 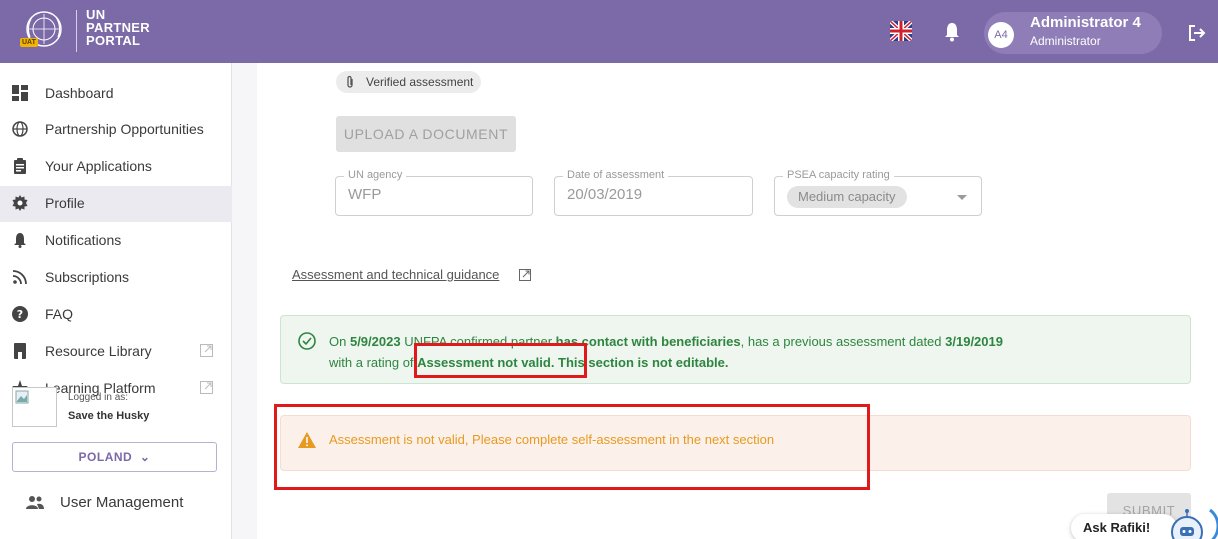 What do you see at coordinates (20, 203) in the screenshot?
I see `gear-icon` at bounding box center [20, 203].